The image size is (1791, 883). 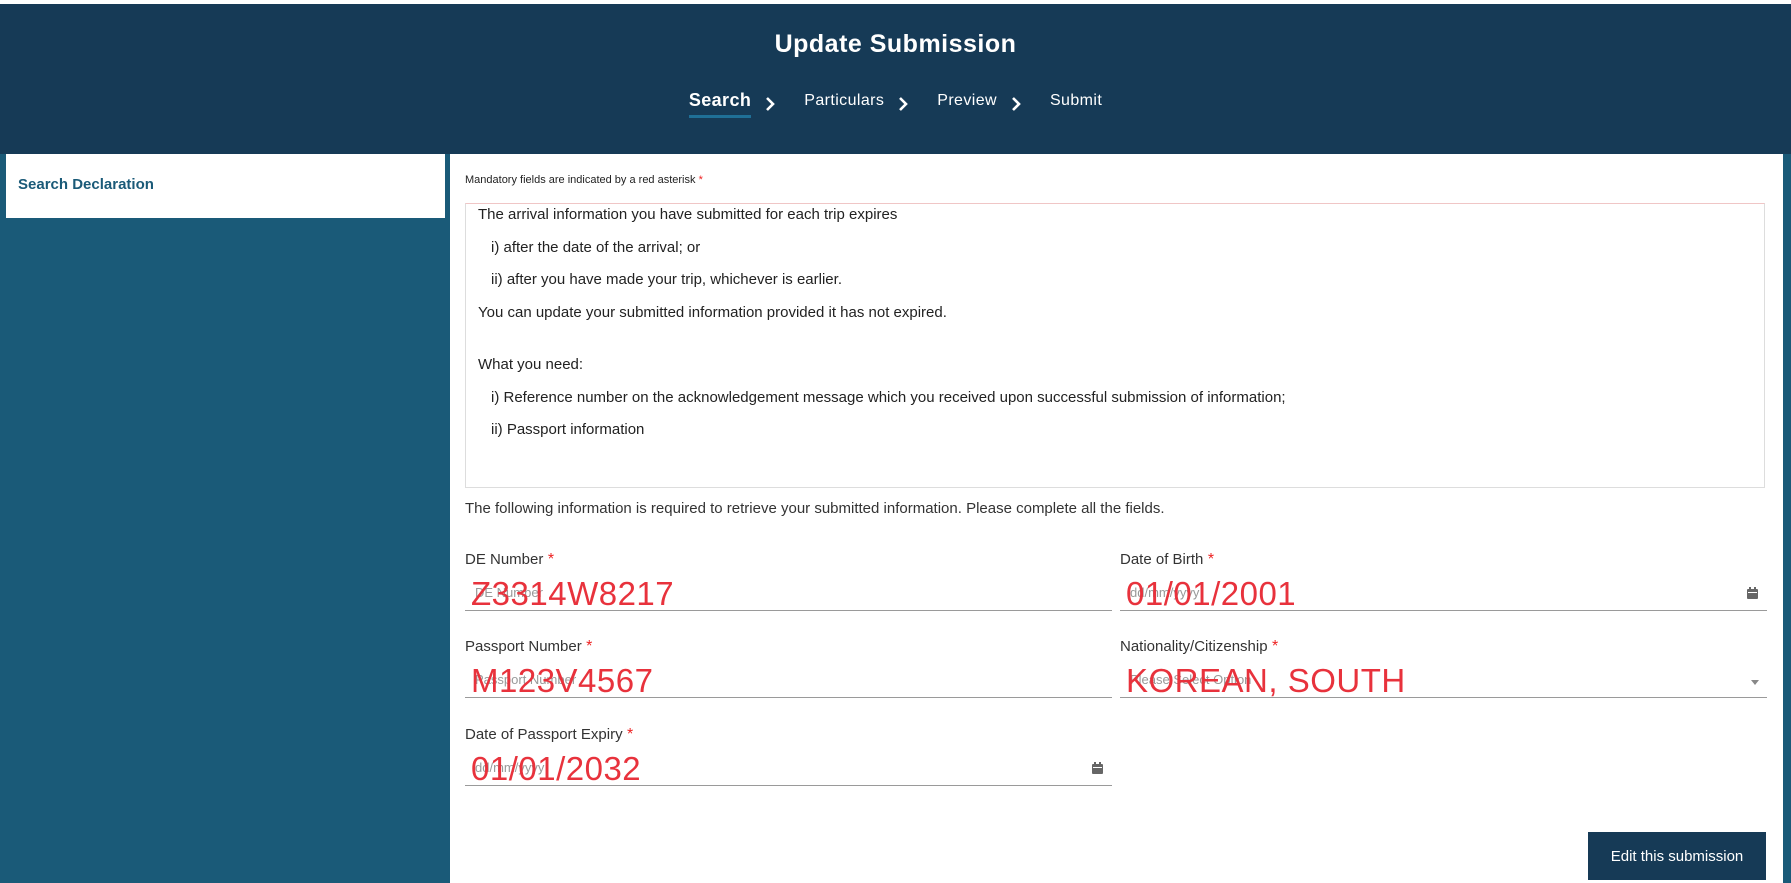 I want to click on field-label: Nationality/Citizenship, so click(x=1194, y=646).